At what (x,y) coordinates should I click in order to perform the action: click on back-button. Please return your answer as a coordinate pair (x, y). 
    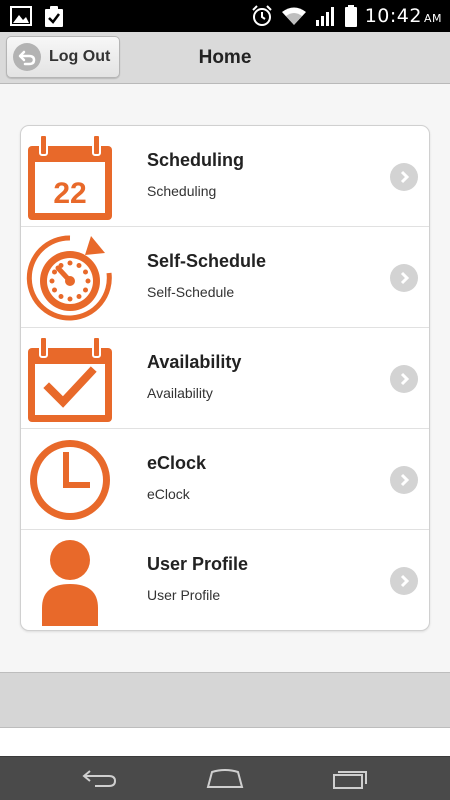
    Looking at the image, I should click on (100, 779).